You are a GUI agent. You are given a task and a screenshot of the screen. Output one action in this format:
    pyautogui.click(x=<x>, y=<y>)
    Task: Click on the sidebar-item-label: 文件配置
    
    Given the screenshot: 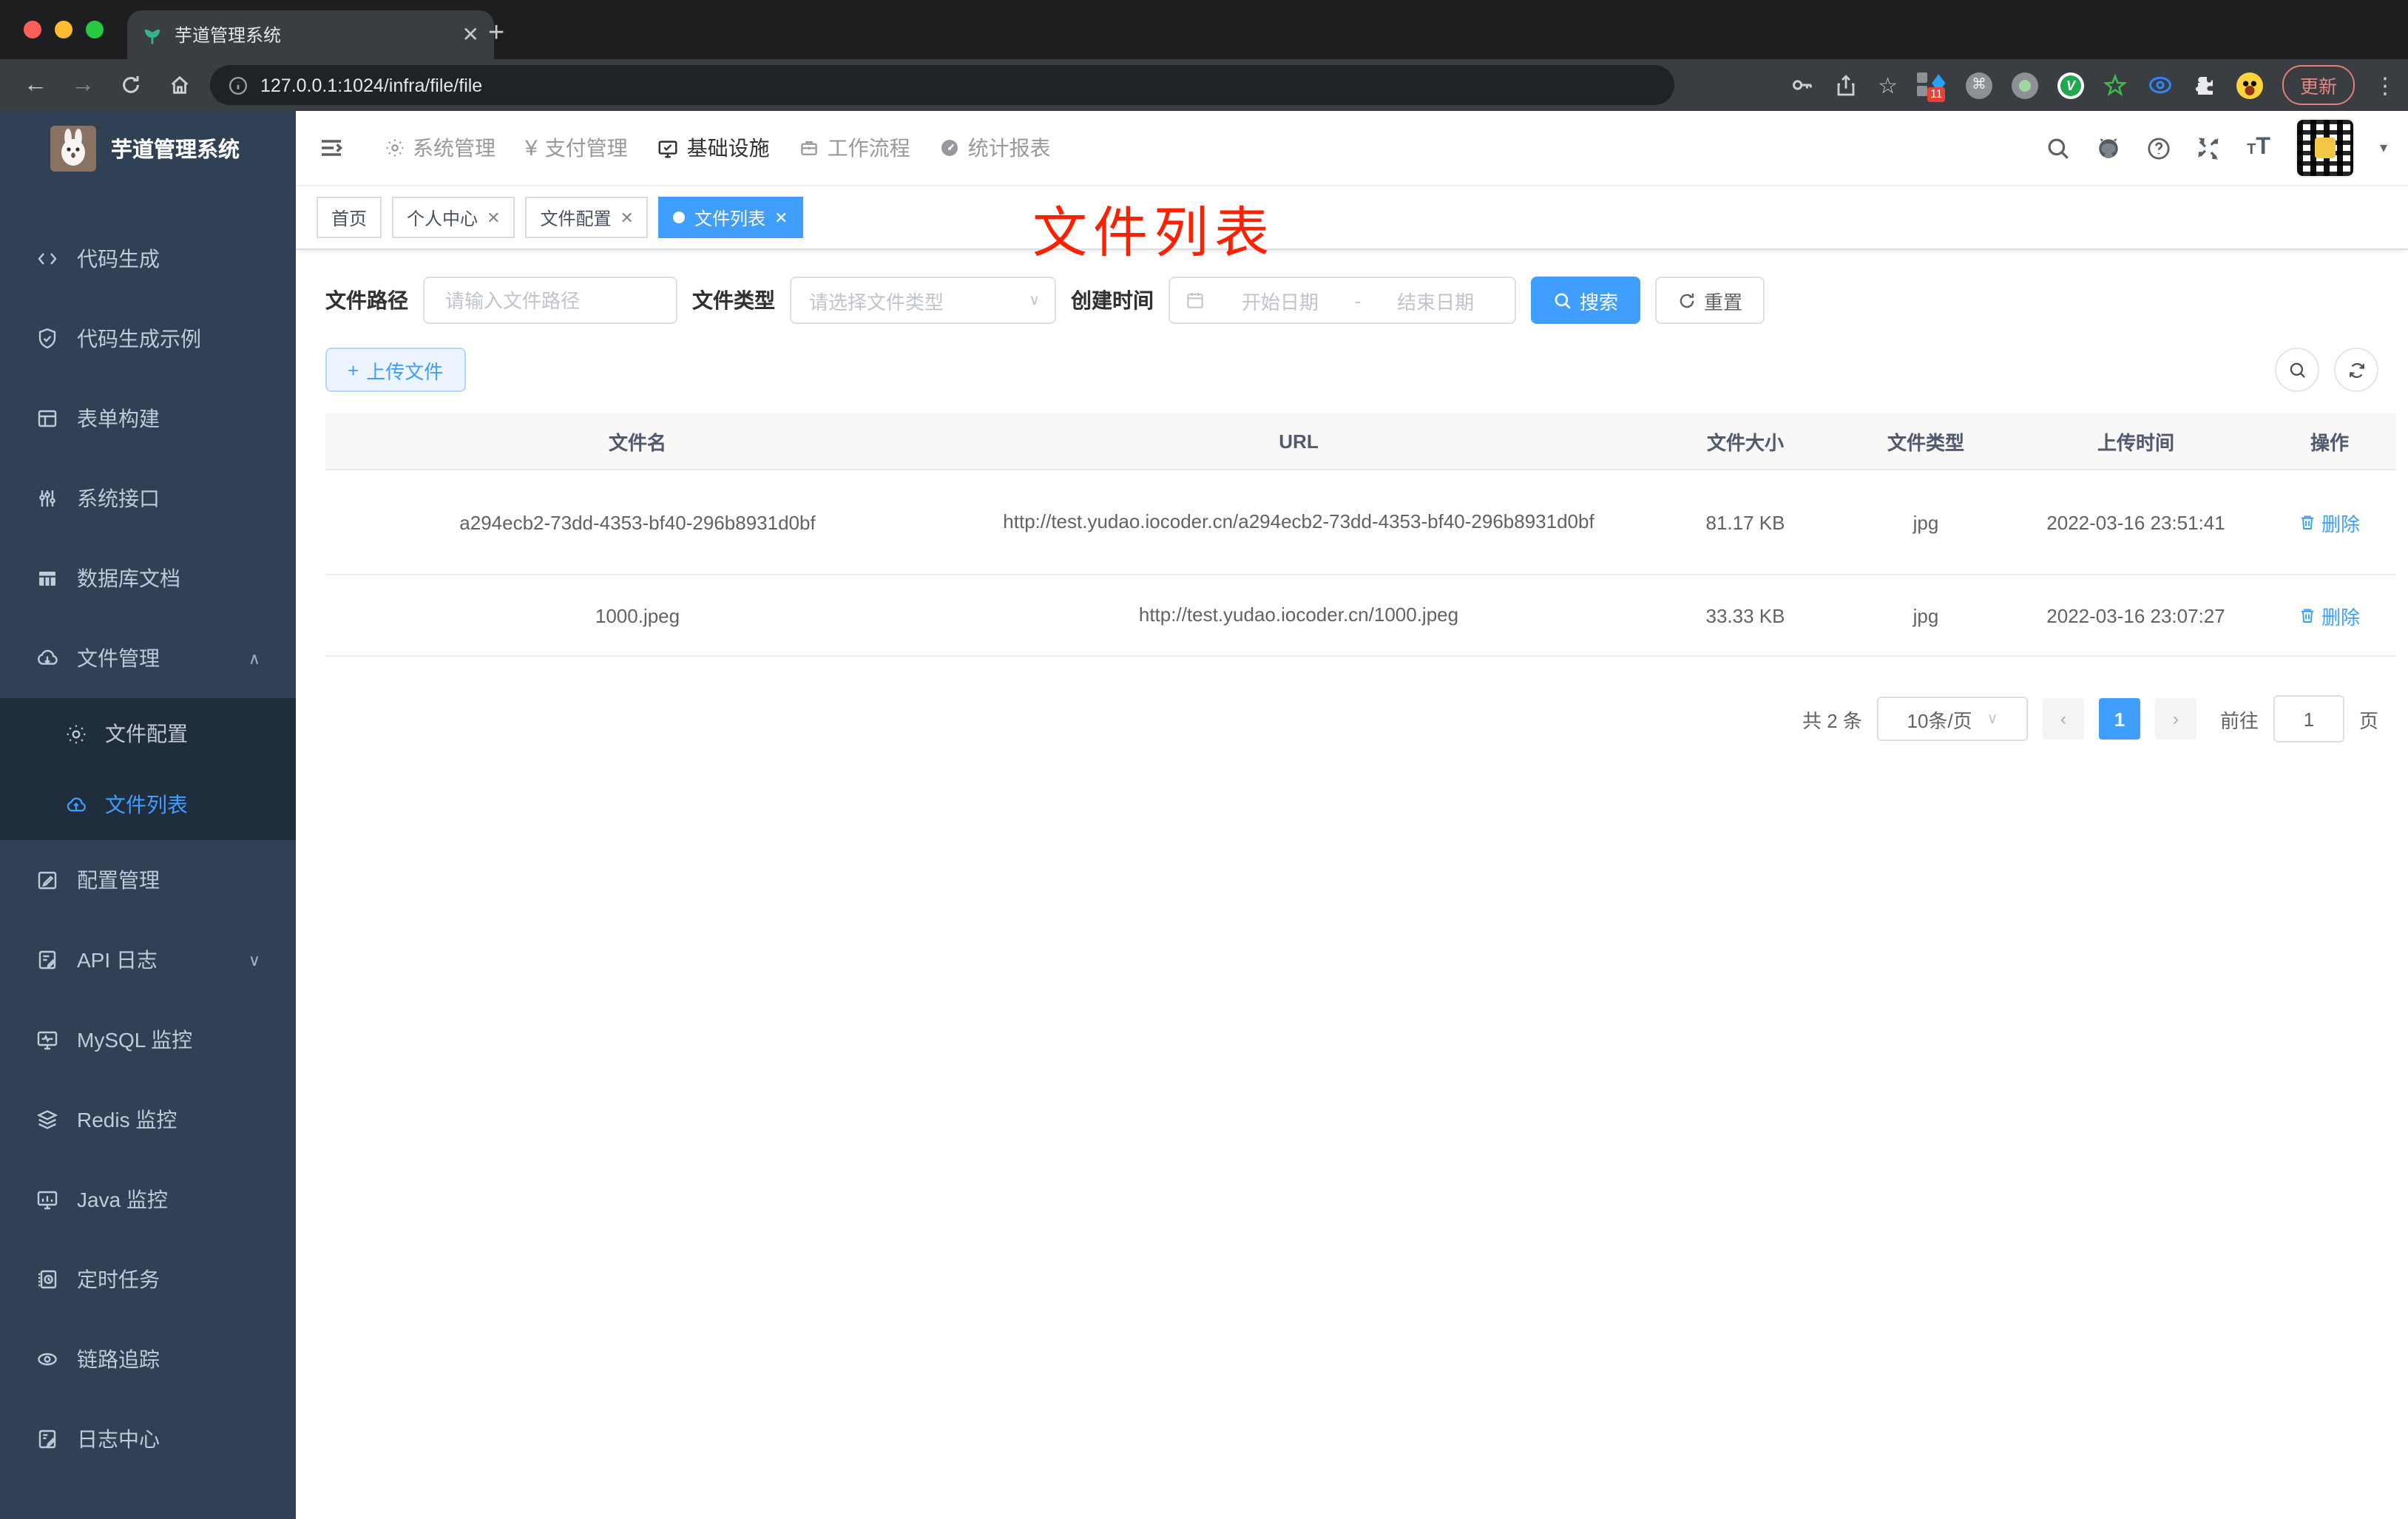 What is the action you would take?
    pyautogui.click(x=146, y=733)
    